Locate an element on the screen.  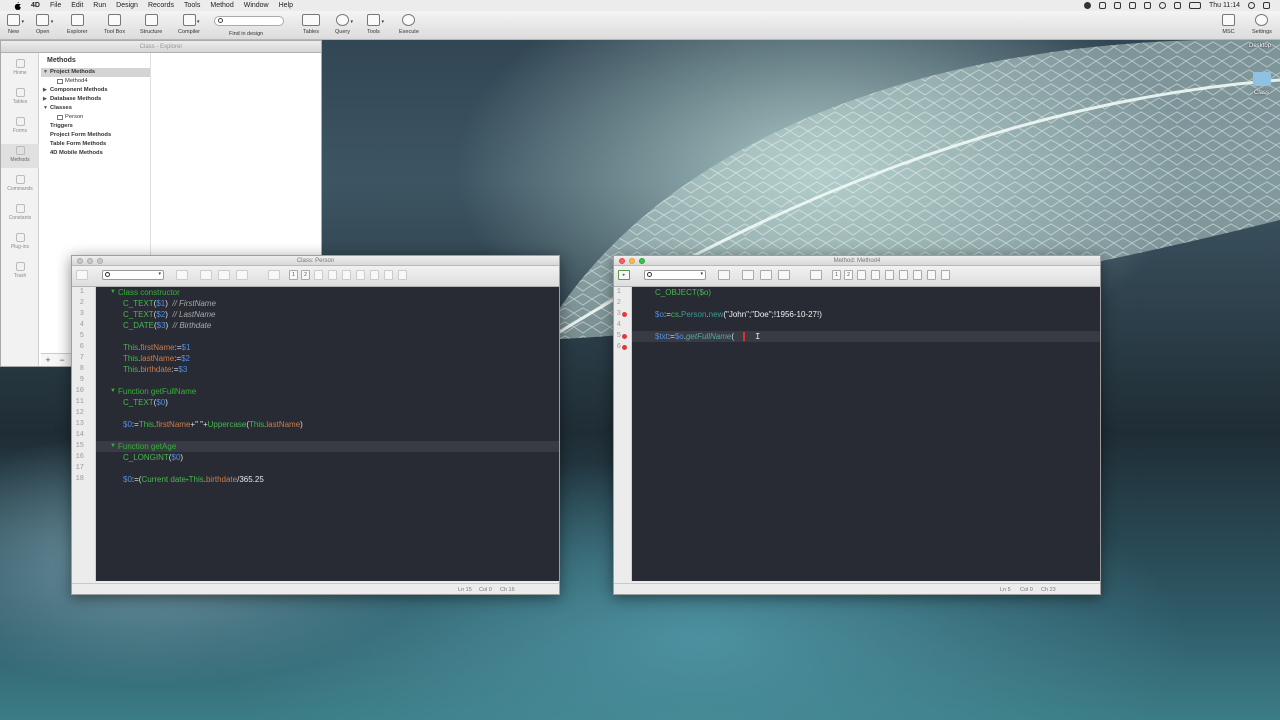
method-window-titlebar: Method: Method4 is located at coordinates (857, 261).